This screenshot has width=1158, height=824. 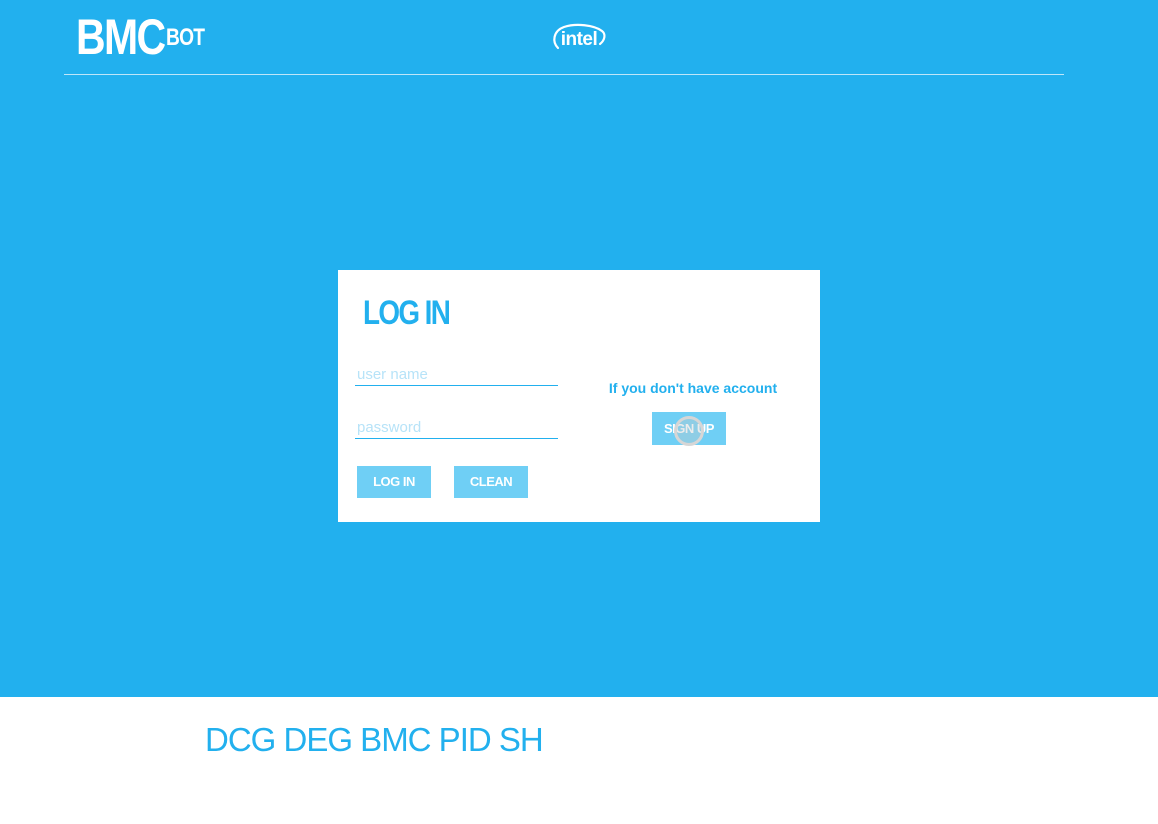 I want to click on header: BMC BOT intel, so click(x=564, y=37).